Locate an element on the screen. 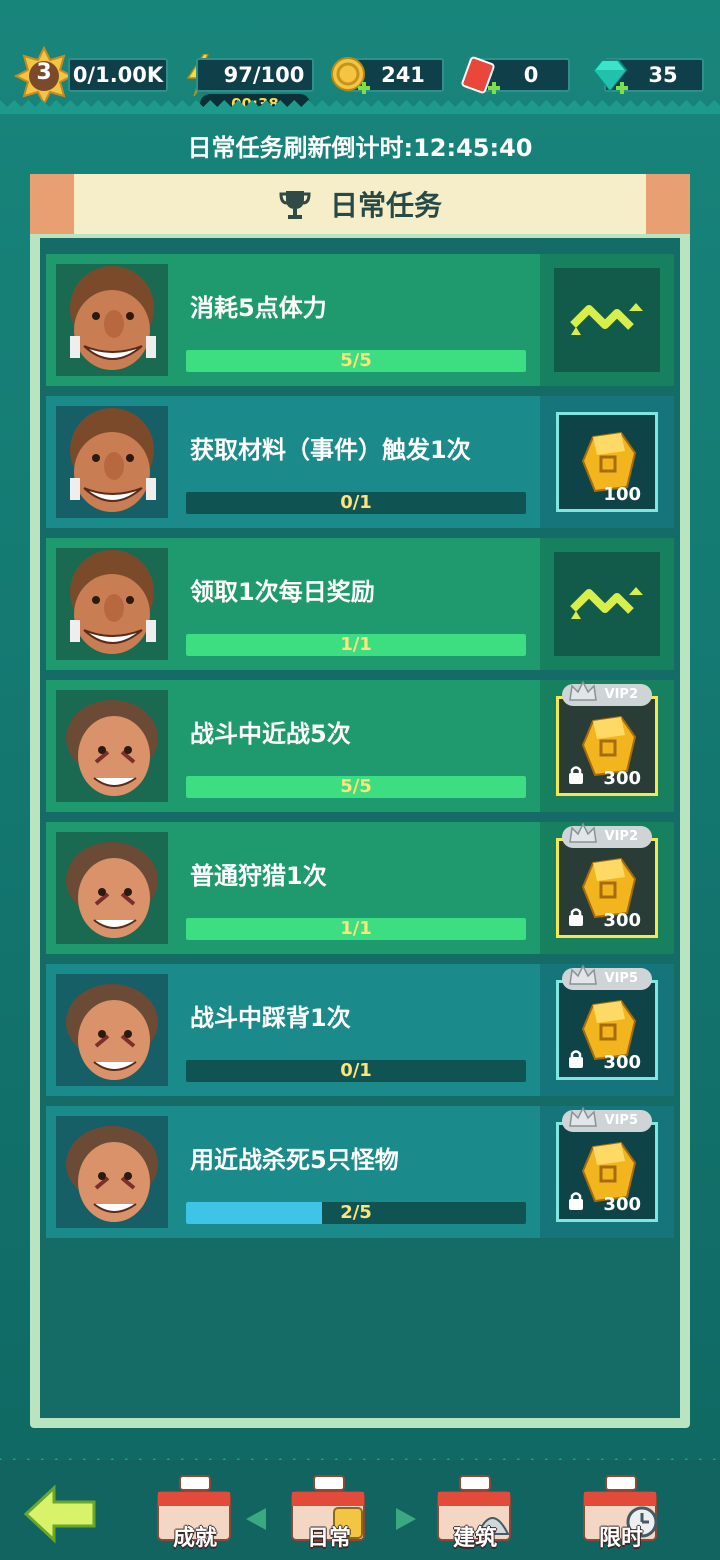  task-info: 消耗5点体力 5/5 is located at coordinates (293, 320).